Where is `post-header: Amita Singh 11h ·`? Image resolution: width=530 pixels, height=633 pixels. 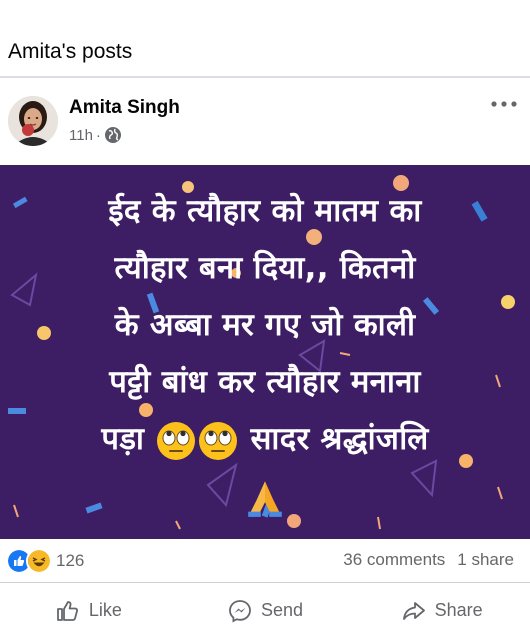 post-header: Amita Singh 11h · is located at coordinates (265, 125).